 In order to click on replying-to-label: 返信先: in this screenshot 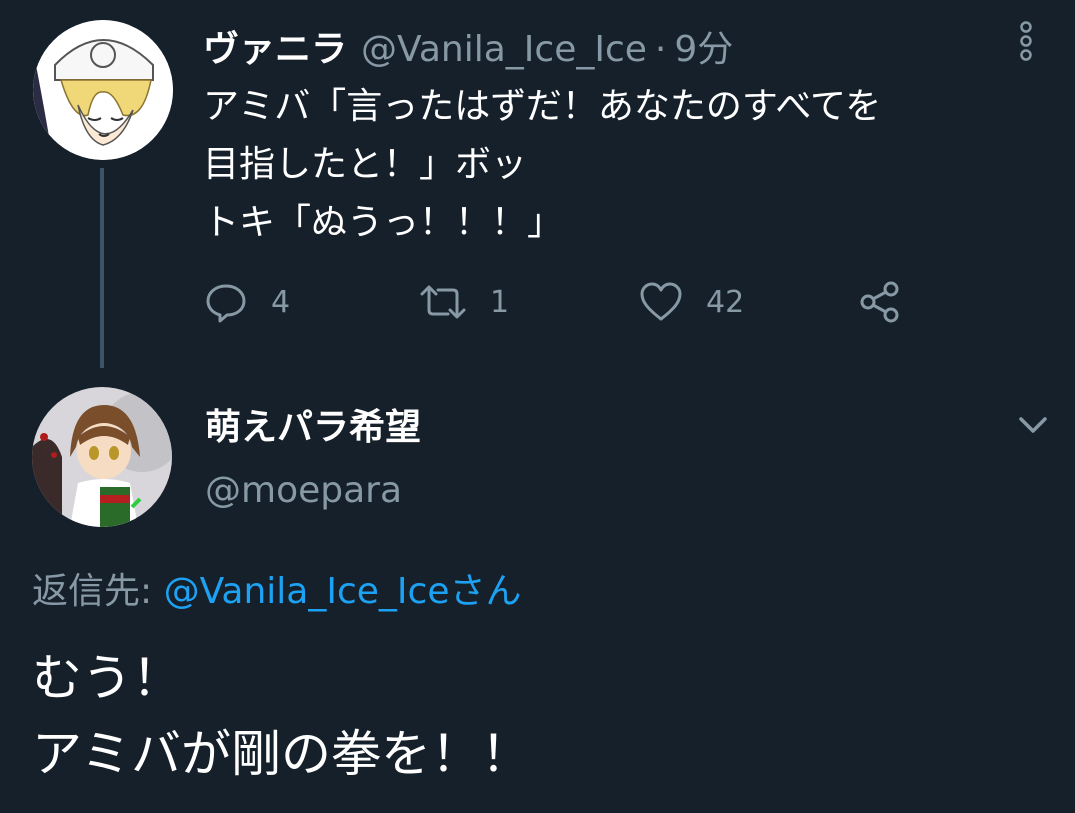, I will do `click(98, 591)`.